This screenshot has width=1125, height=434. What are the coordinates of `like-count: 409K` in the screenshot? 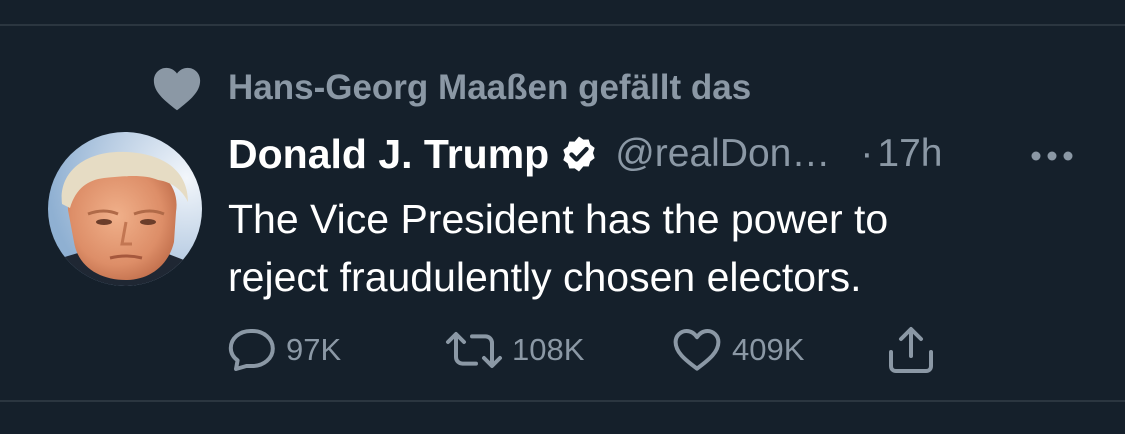 It's located at (768, 349).